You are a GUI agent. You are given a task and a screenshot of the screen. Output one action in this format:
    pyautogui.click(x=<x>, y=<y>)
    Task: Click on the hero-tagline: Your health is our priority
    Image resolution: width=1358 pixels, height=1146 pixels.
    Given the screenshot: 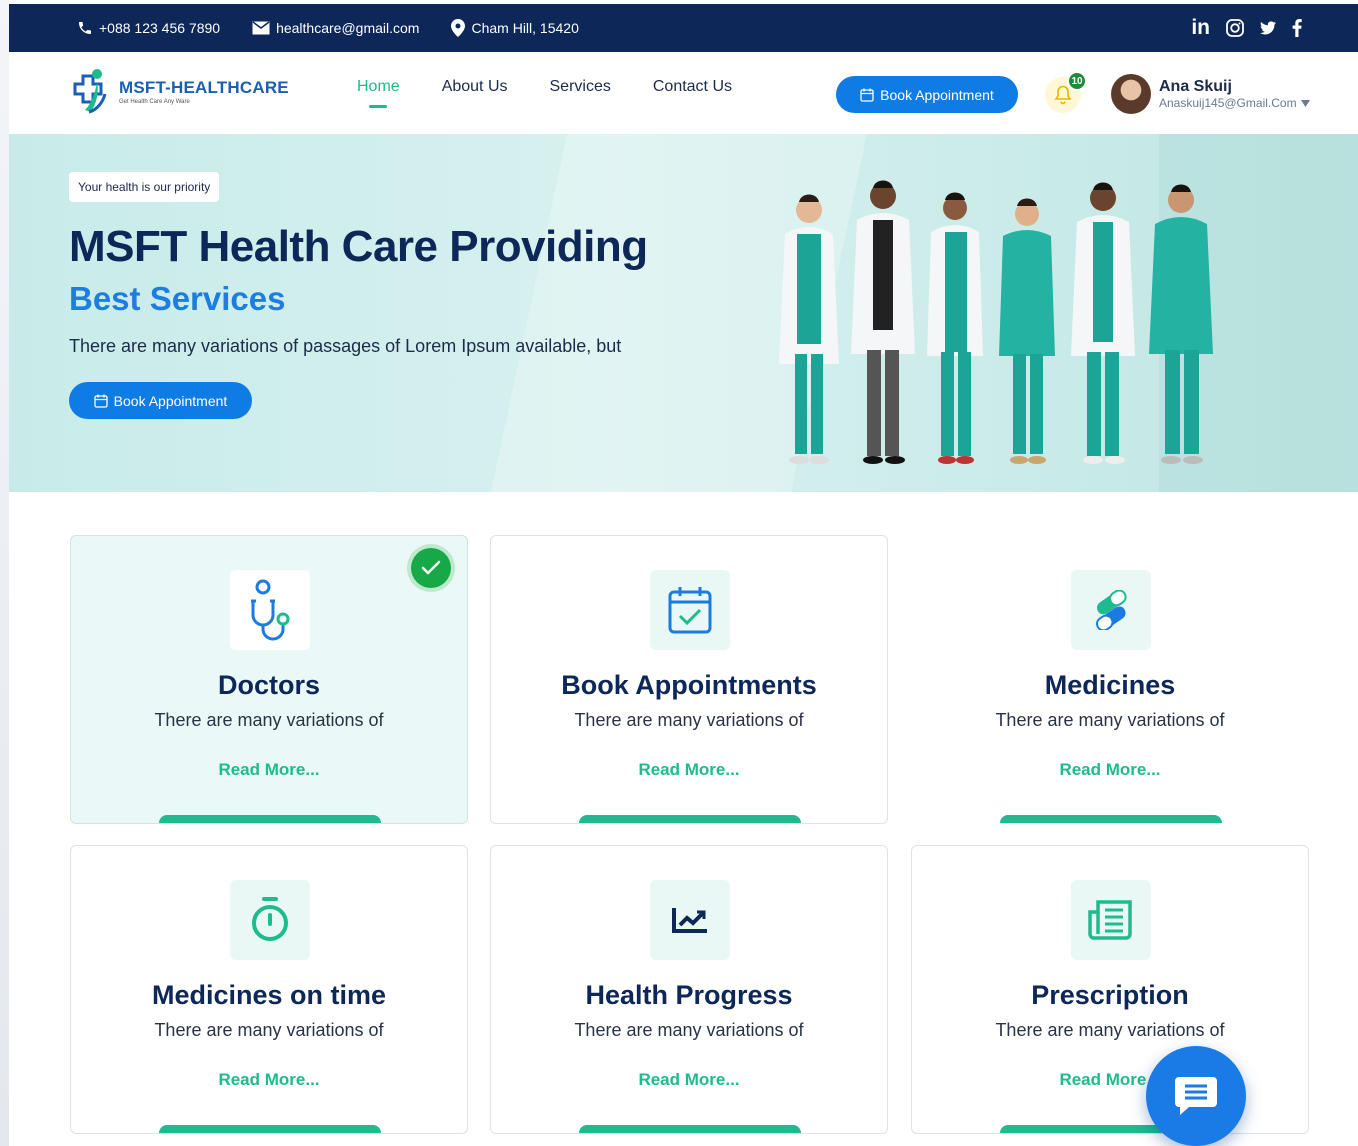 What is the action you would take?
    pyautogui.click(x=144, y=187)
    